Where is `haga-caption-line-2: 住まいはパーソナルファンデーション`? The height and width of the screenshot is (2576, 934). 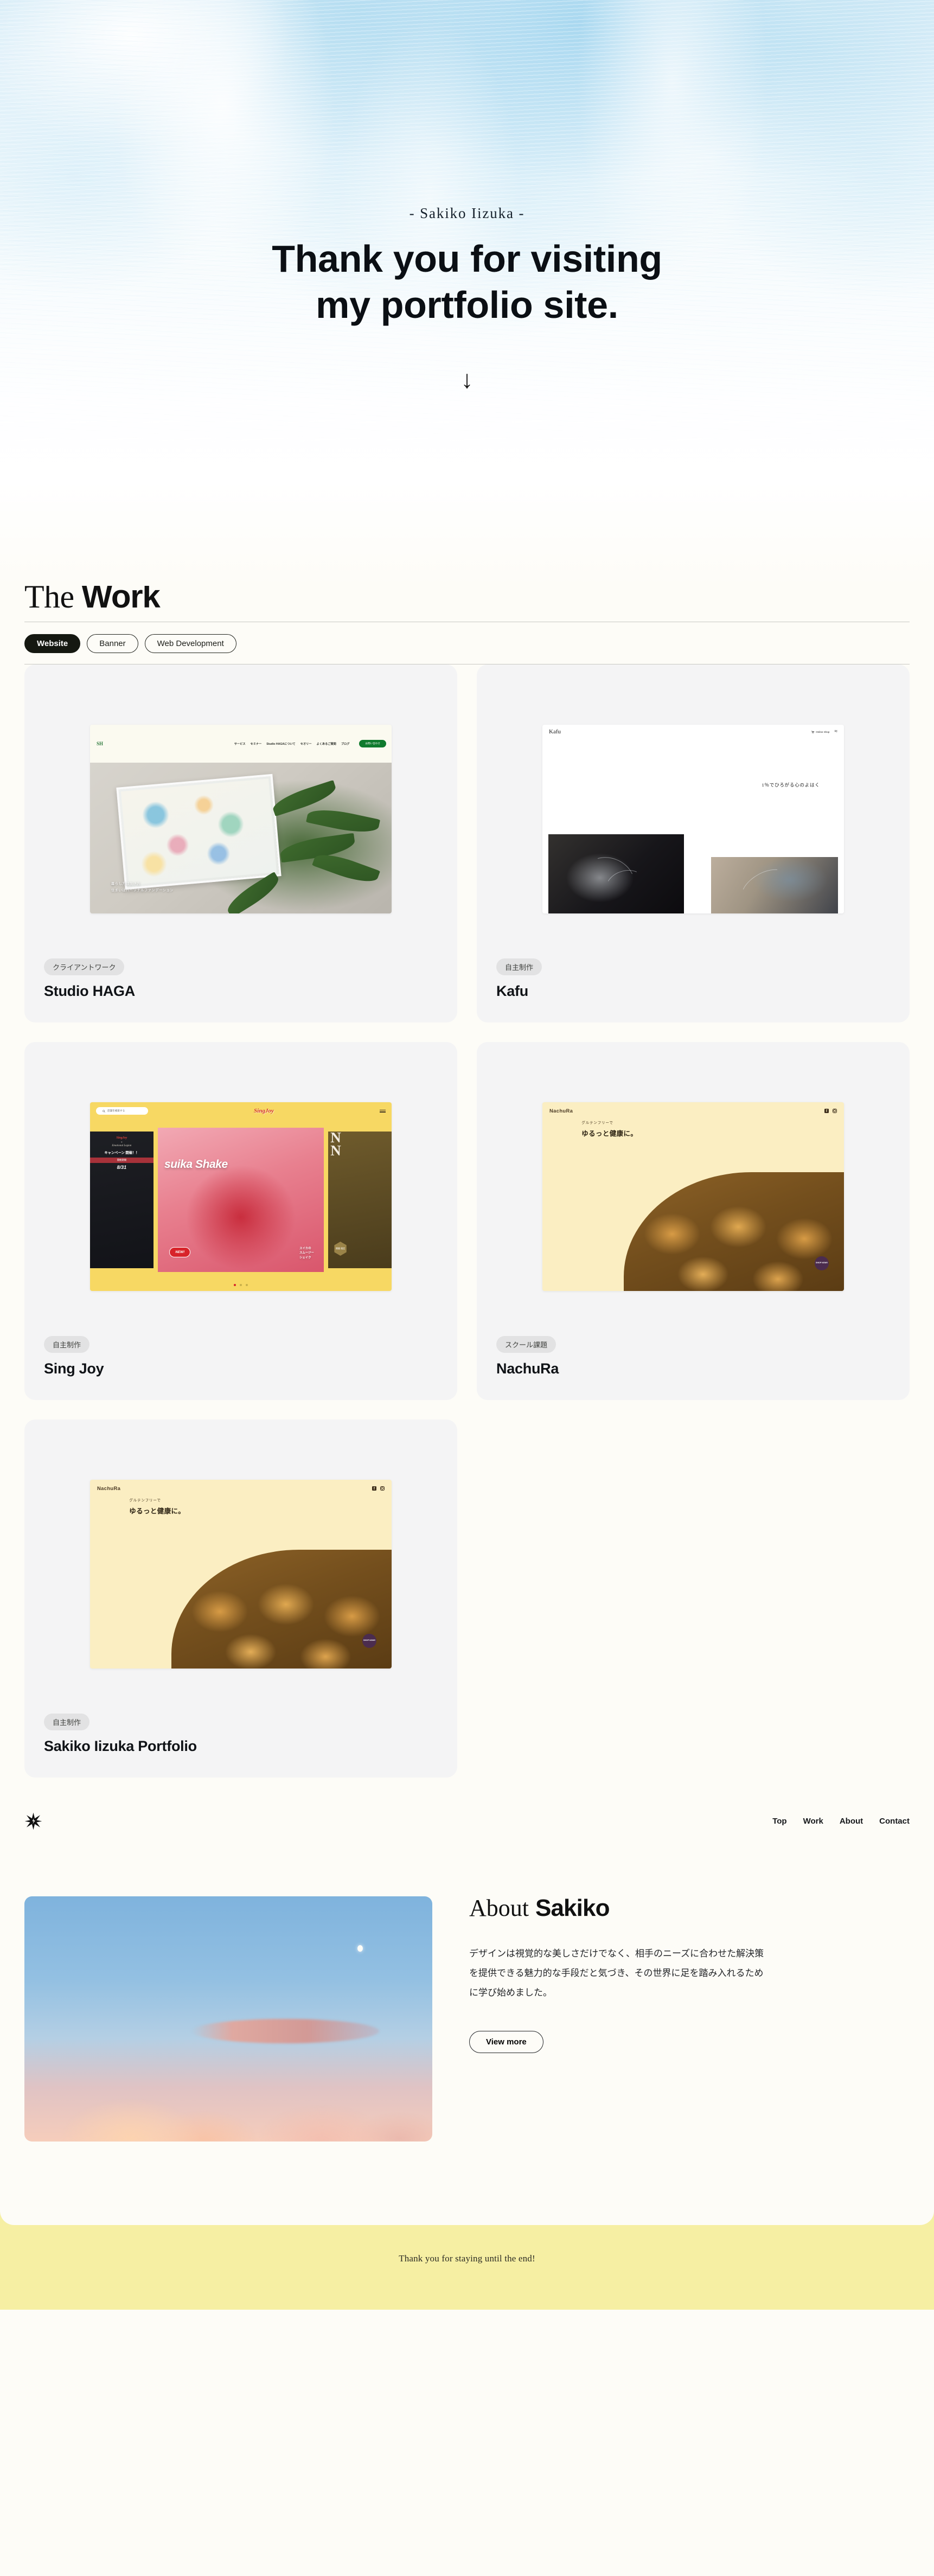 haga-caption-line-2: 住まいはパーソナルファンデーション is located at coordinates (142, 890).